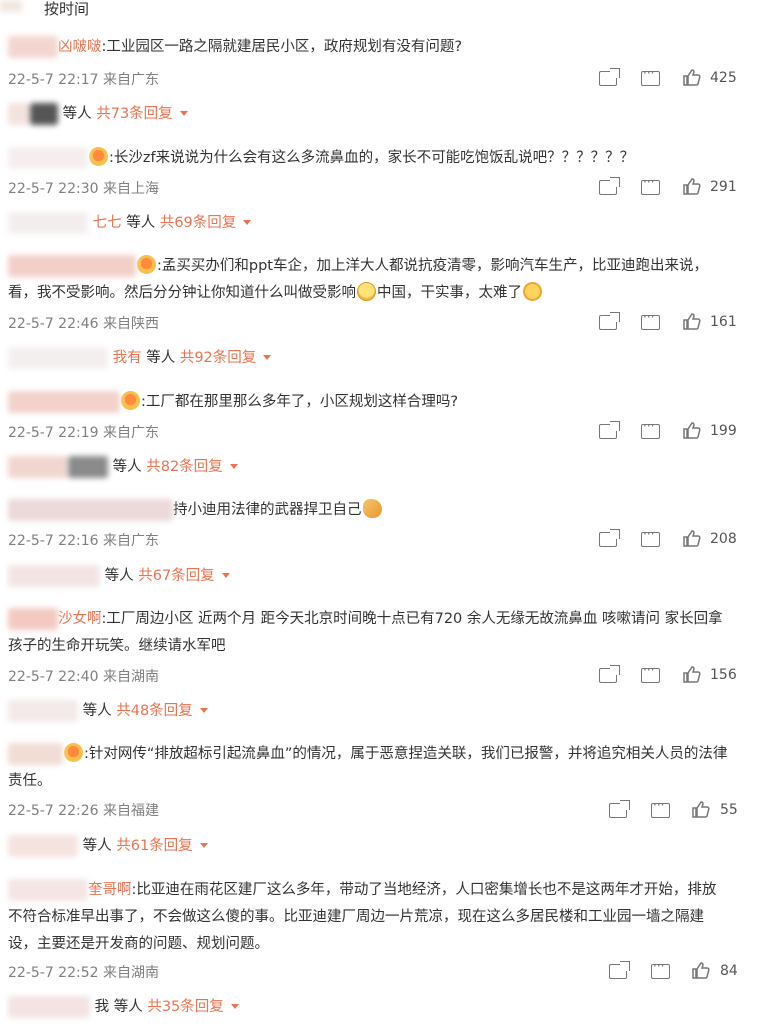 The width and height of the screenshot is (760, 1024). I want to click on reply-link: 共67条回复, so click(184, 576).